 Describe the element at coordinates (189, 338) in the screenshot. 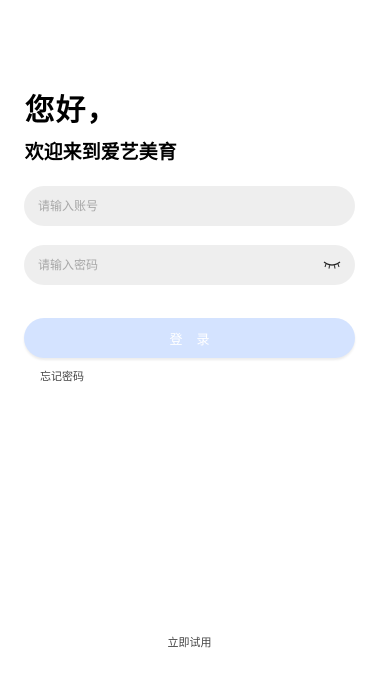

I see `login-button: 登录` at that location.